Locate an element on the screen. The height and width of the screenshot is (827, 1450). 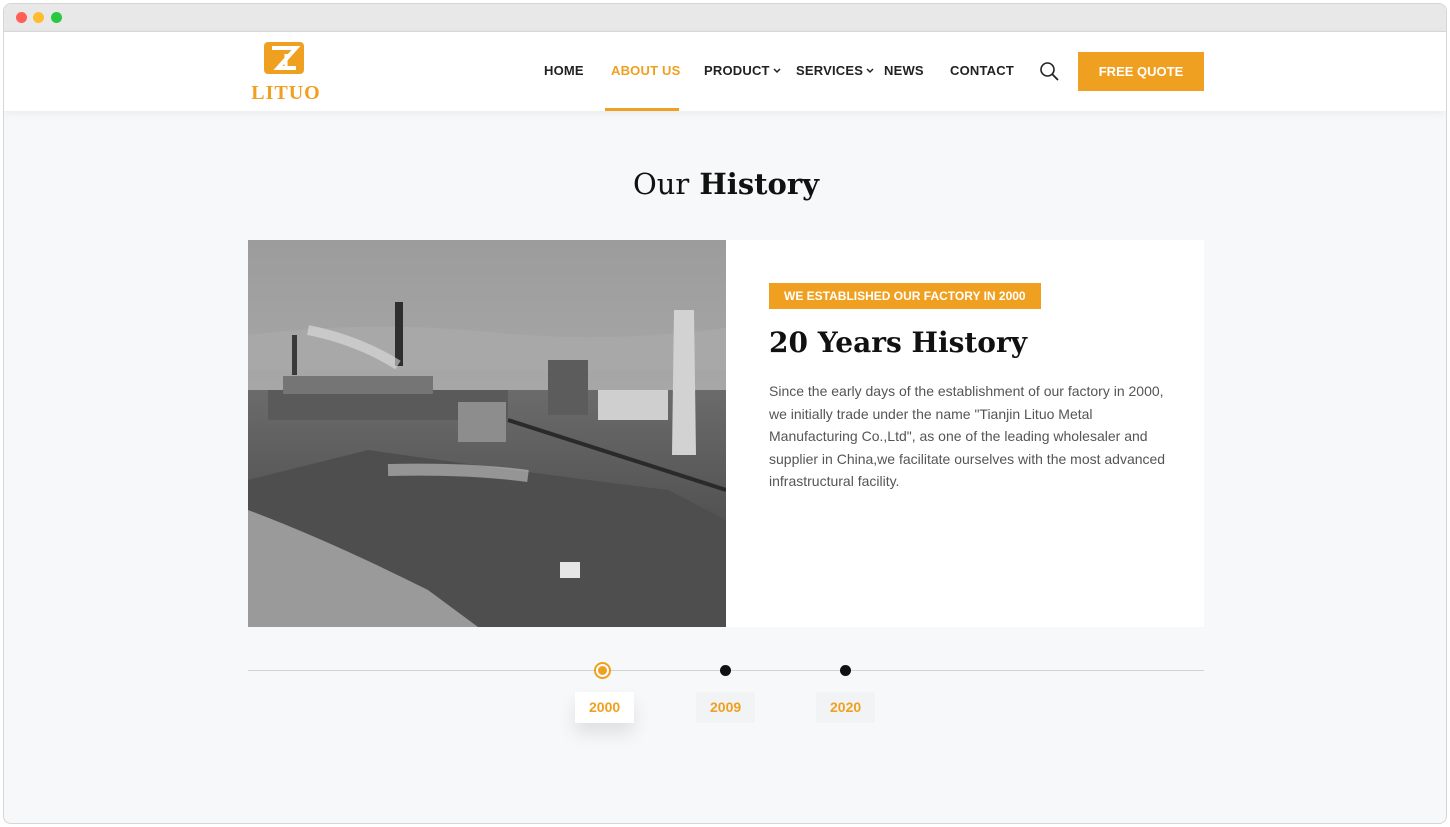
timeline-dot-2020 is located at coordinates (845, 670).